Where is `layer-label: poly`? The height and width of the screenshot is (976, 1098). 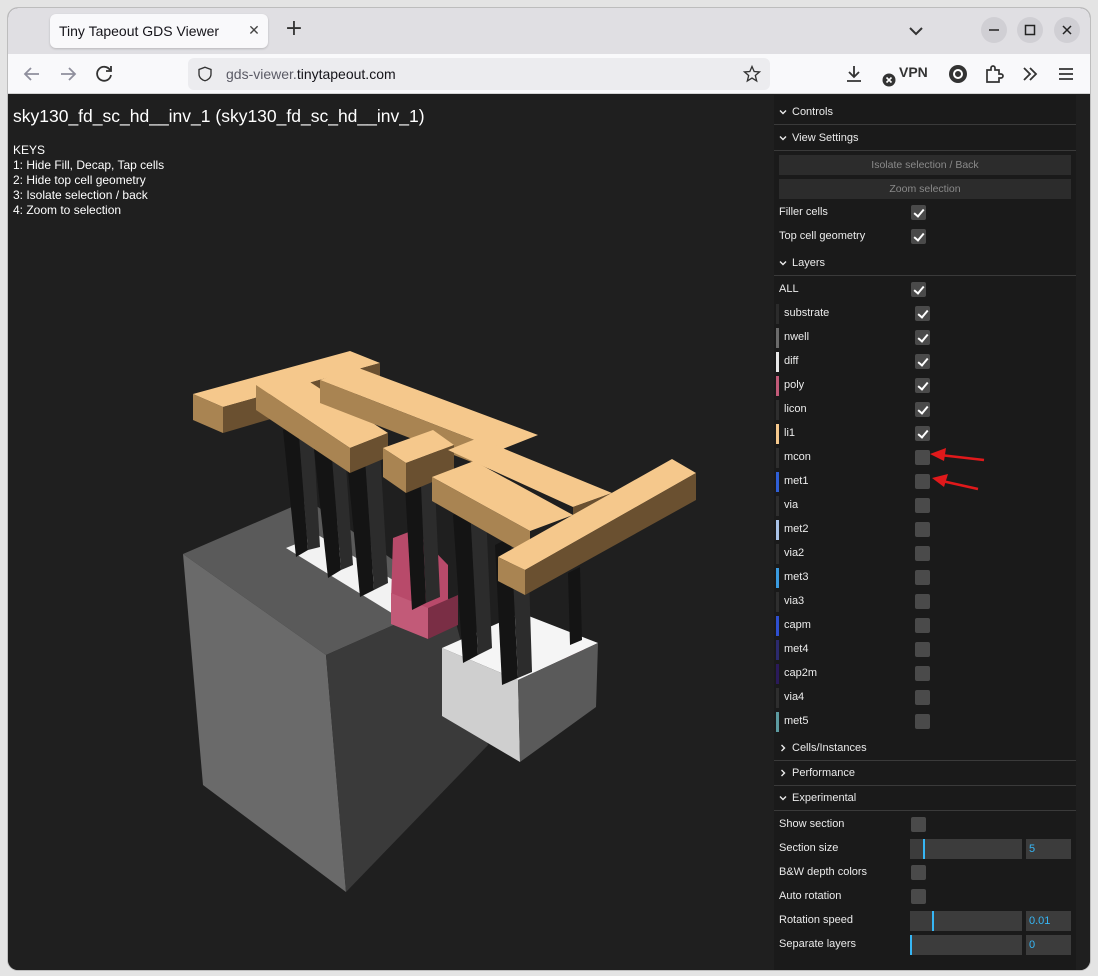
layer-label: poly is located at coordinates (794, 385).